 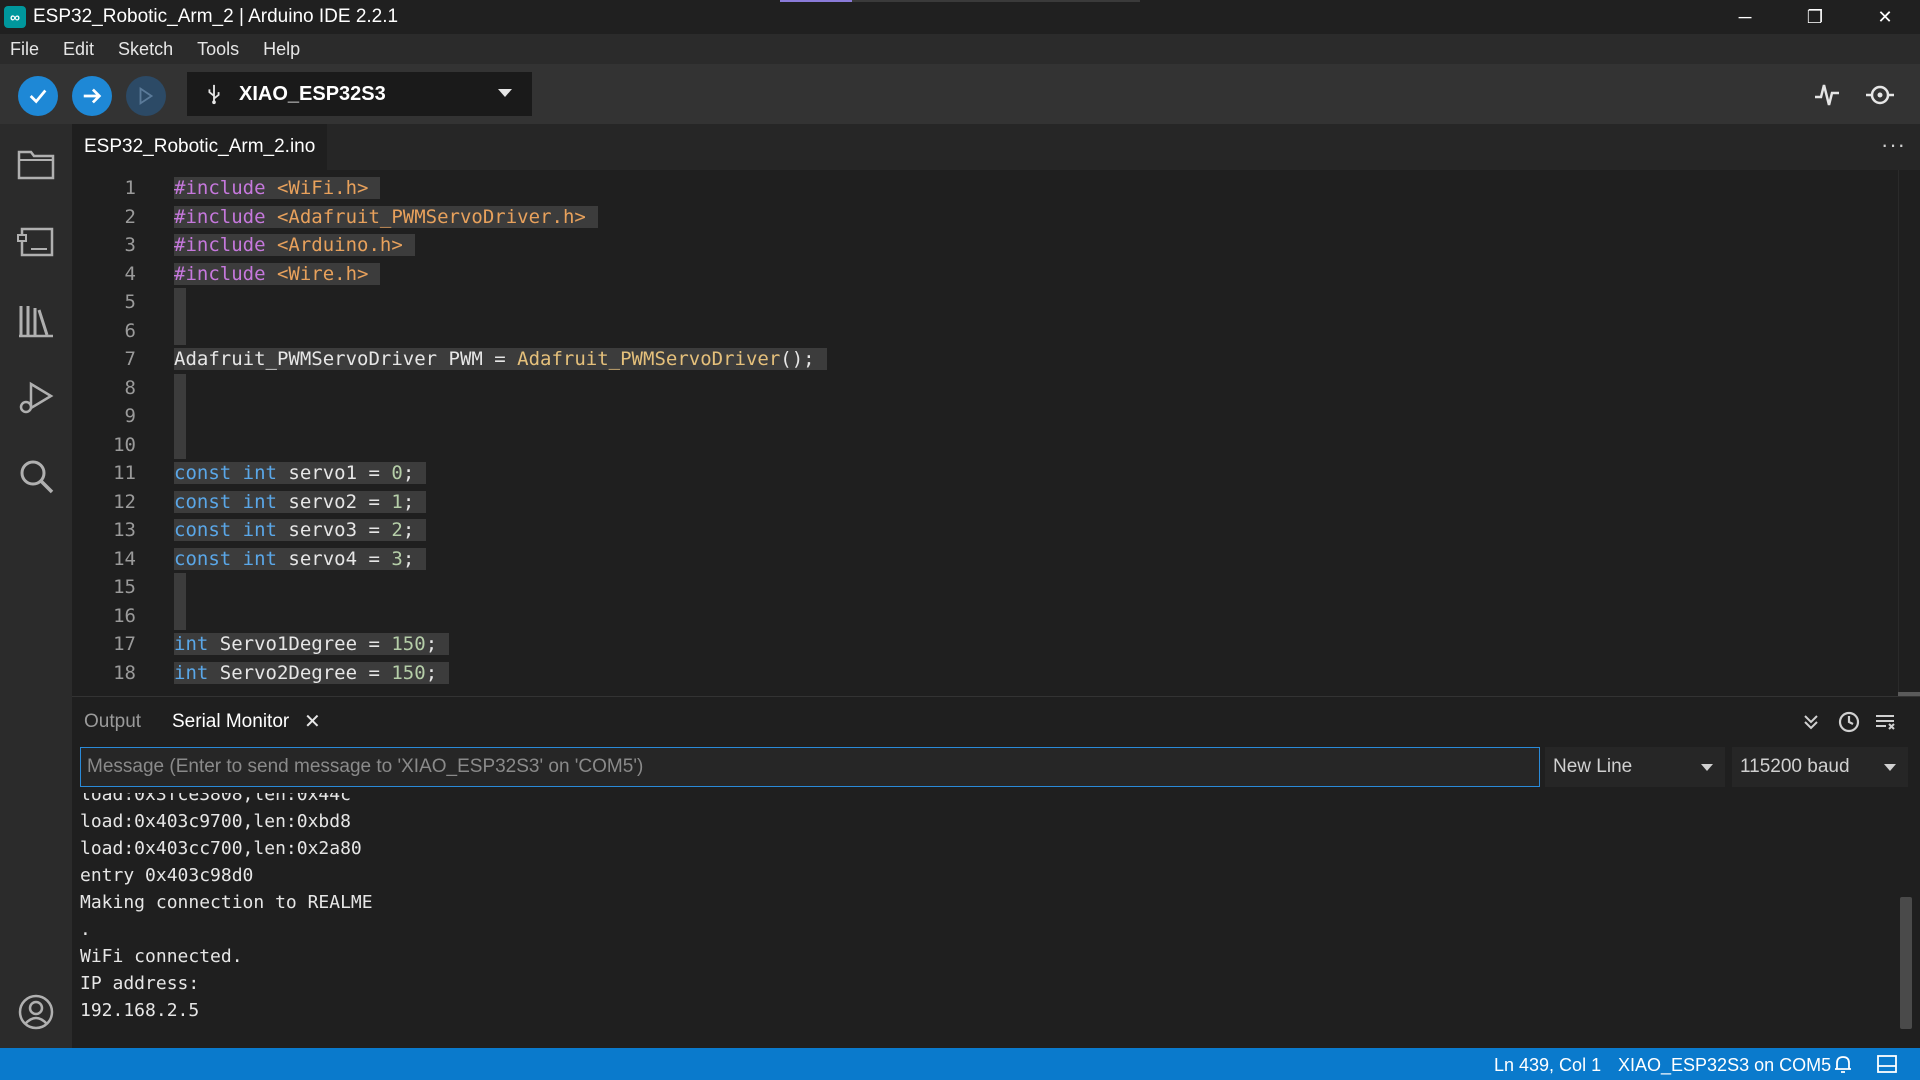 What do you see at coordinates (322, 188) in the screenshot?
I see `code-token: <WiFi.h>` at bounding box center [322, 188].